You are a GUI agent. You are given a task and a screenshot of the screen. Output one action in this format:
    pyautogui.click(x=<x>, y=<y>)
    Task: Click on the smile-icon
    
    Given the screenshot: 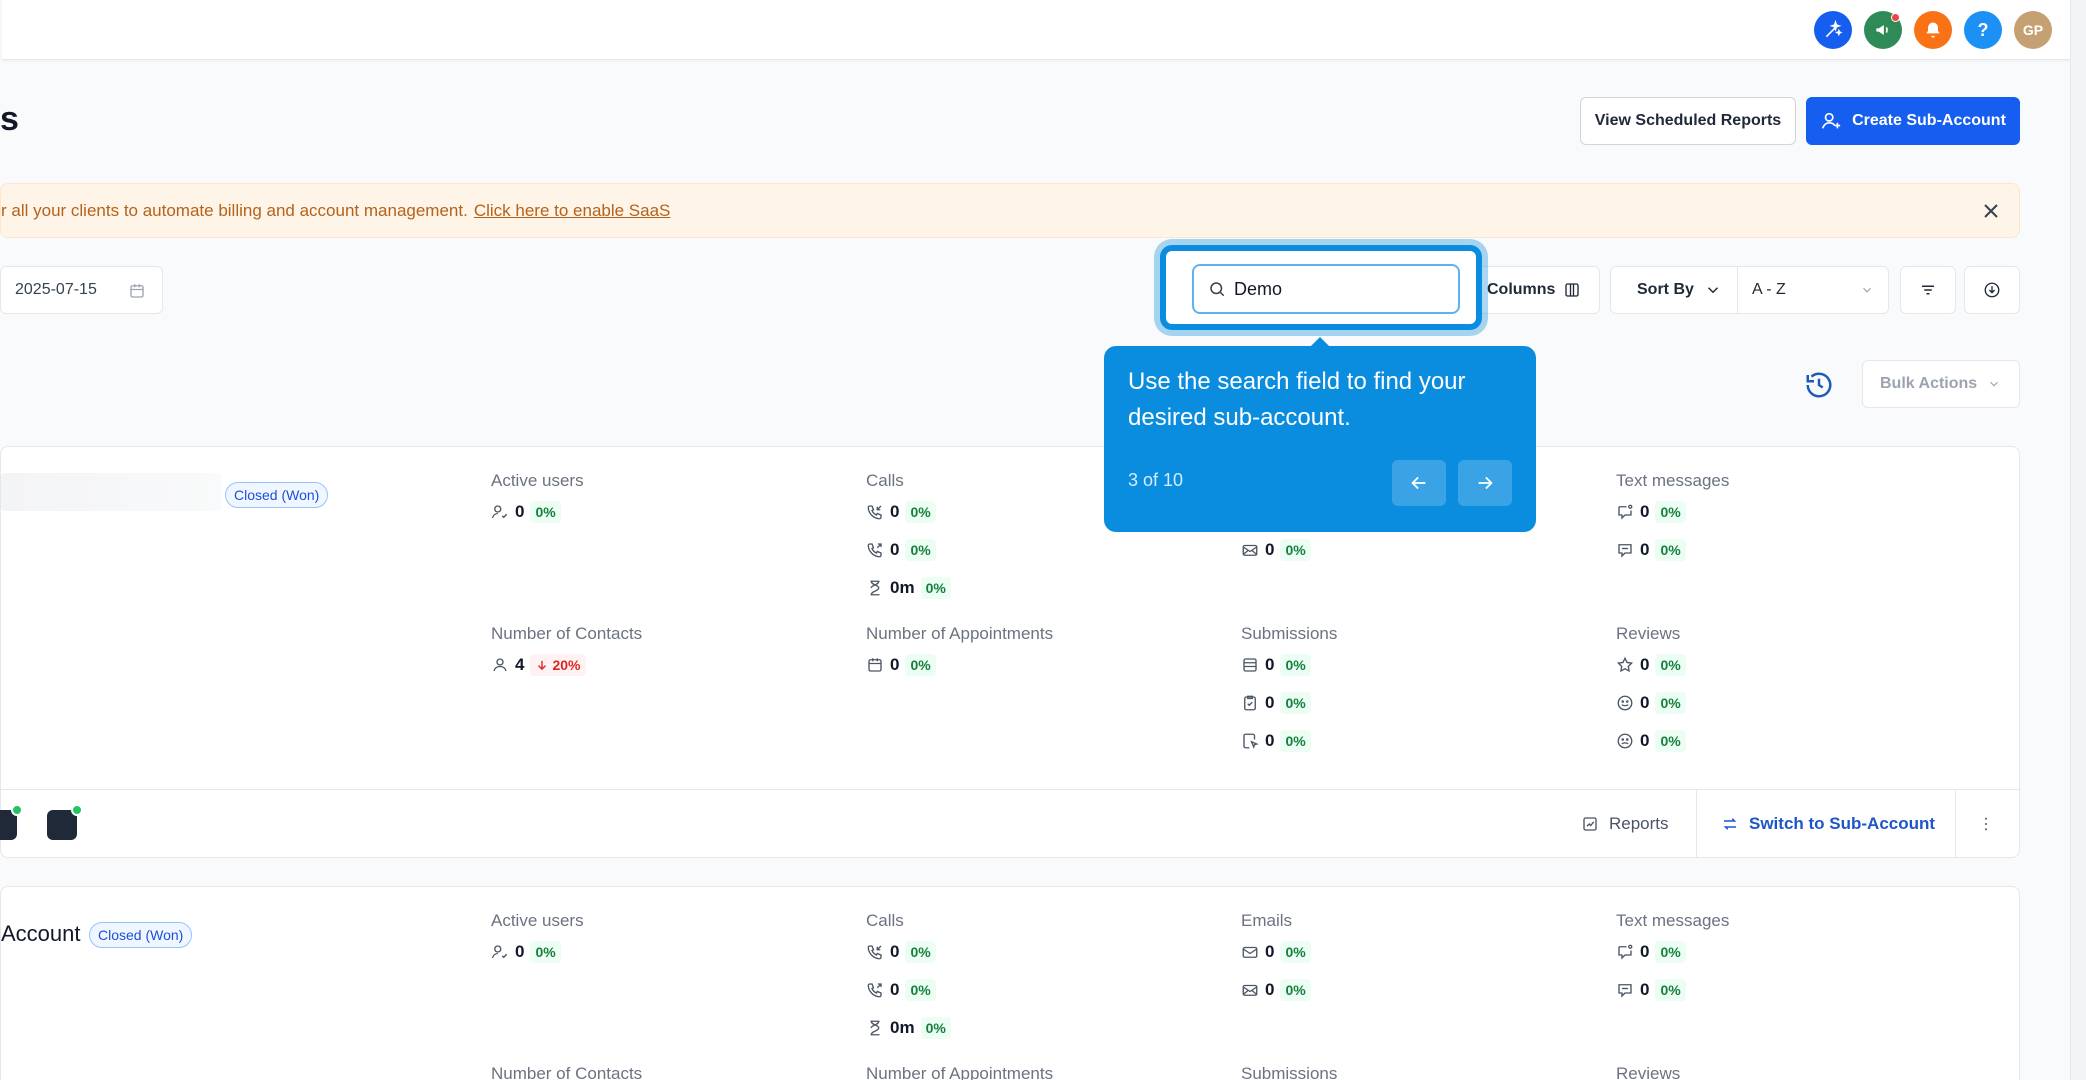 What is the action you would take?
    pyautogui.click(x=1625, y=703)
    